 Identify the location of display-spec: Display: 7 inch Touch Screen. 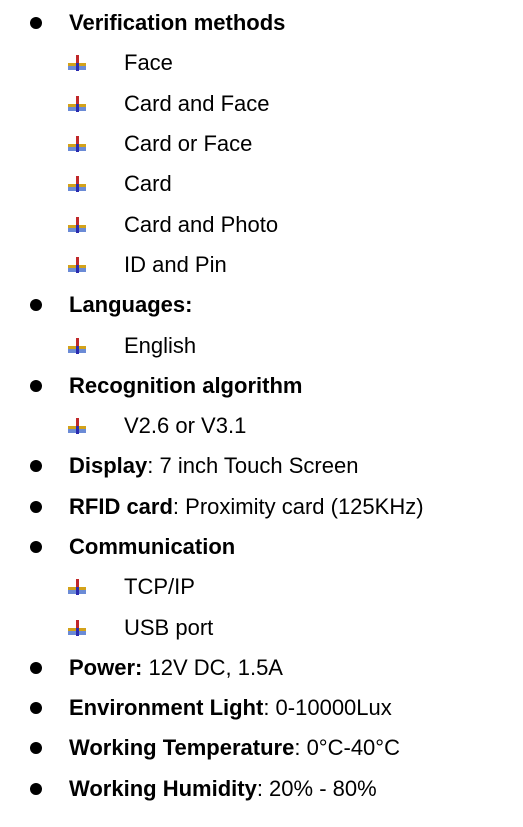
(261, 466).